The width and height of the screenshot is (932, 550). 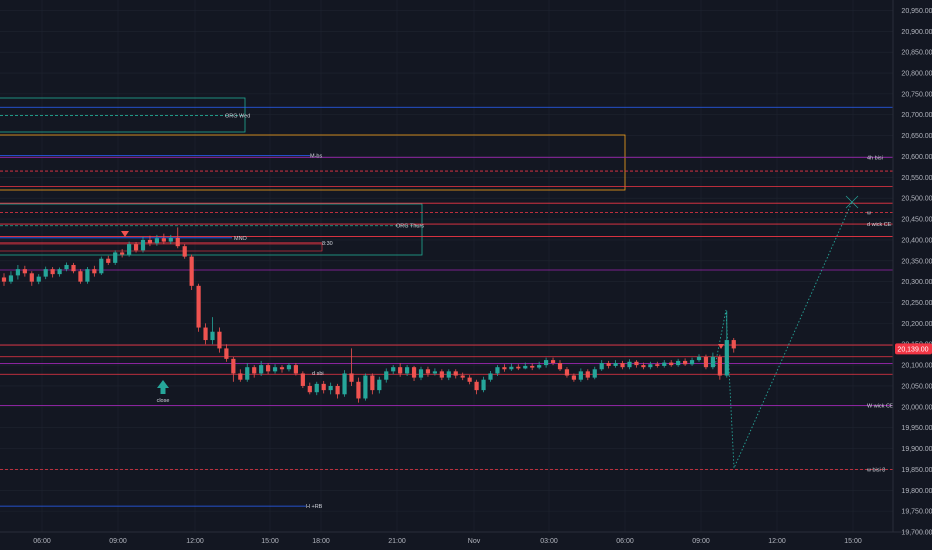 I want to click on y-tick-label: 19,850.00, so click(x=916, y=470).